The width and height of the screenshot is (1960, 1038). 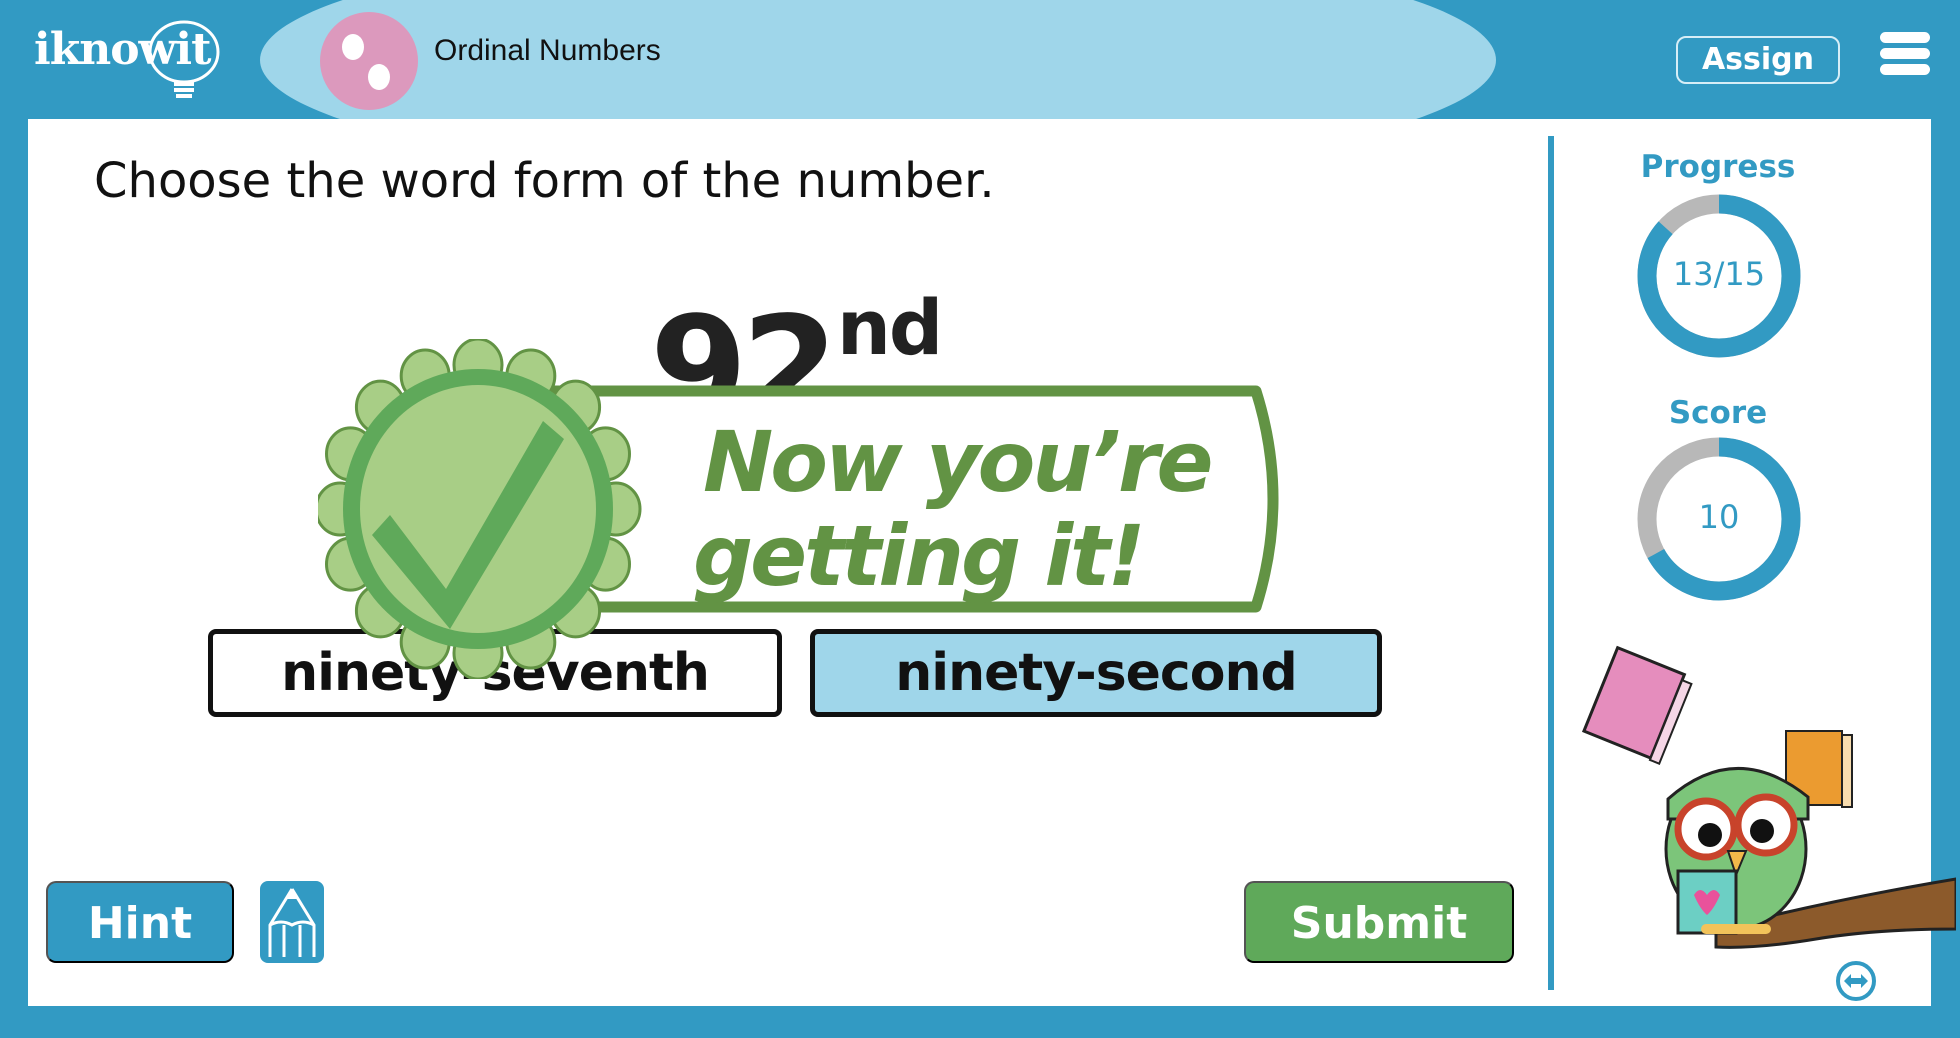 I want to click on swap-horizontal-icon, so click(x=1856, y=981).